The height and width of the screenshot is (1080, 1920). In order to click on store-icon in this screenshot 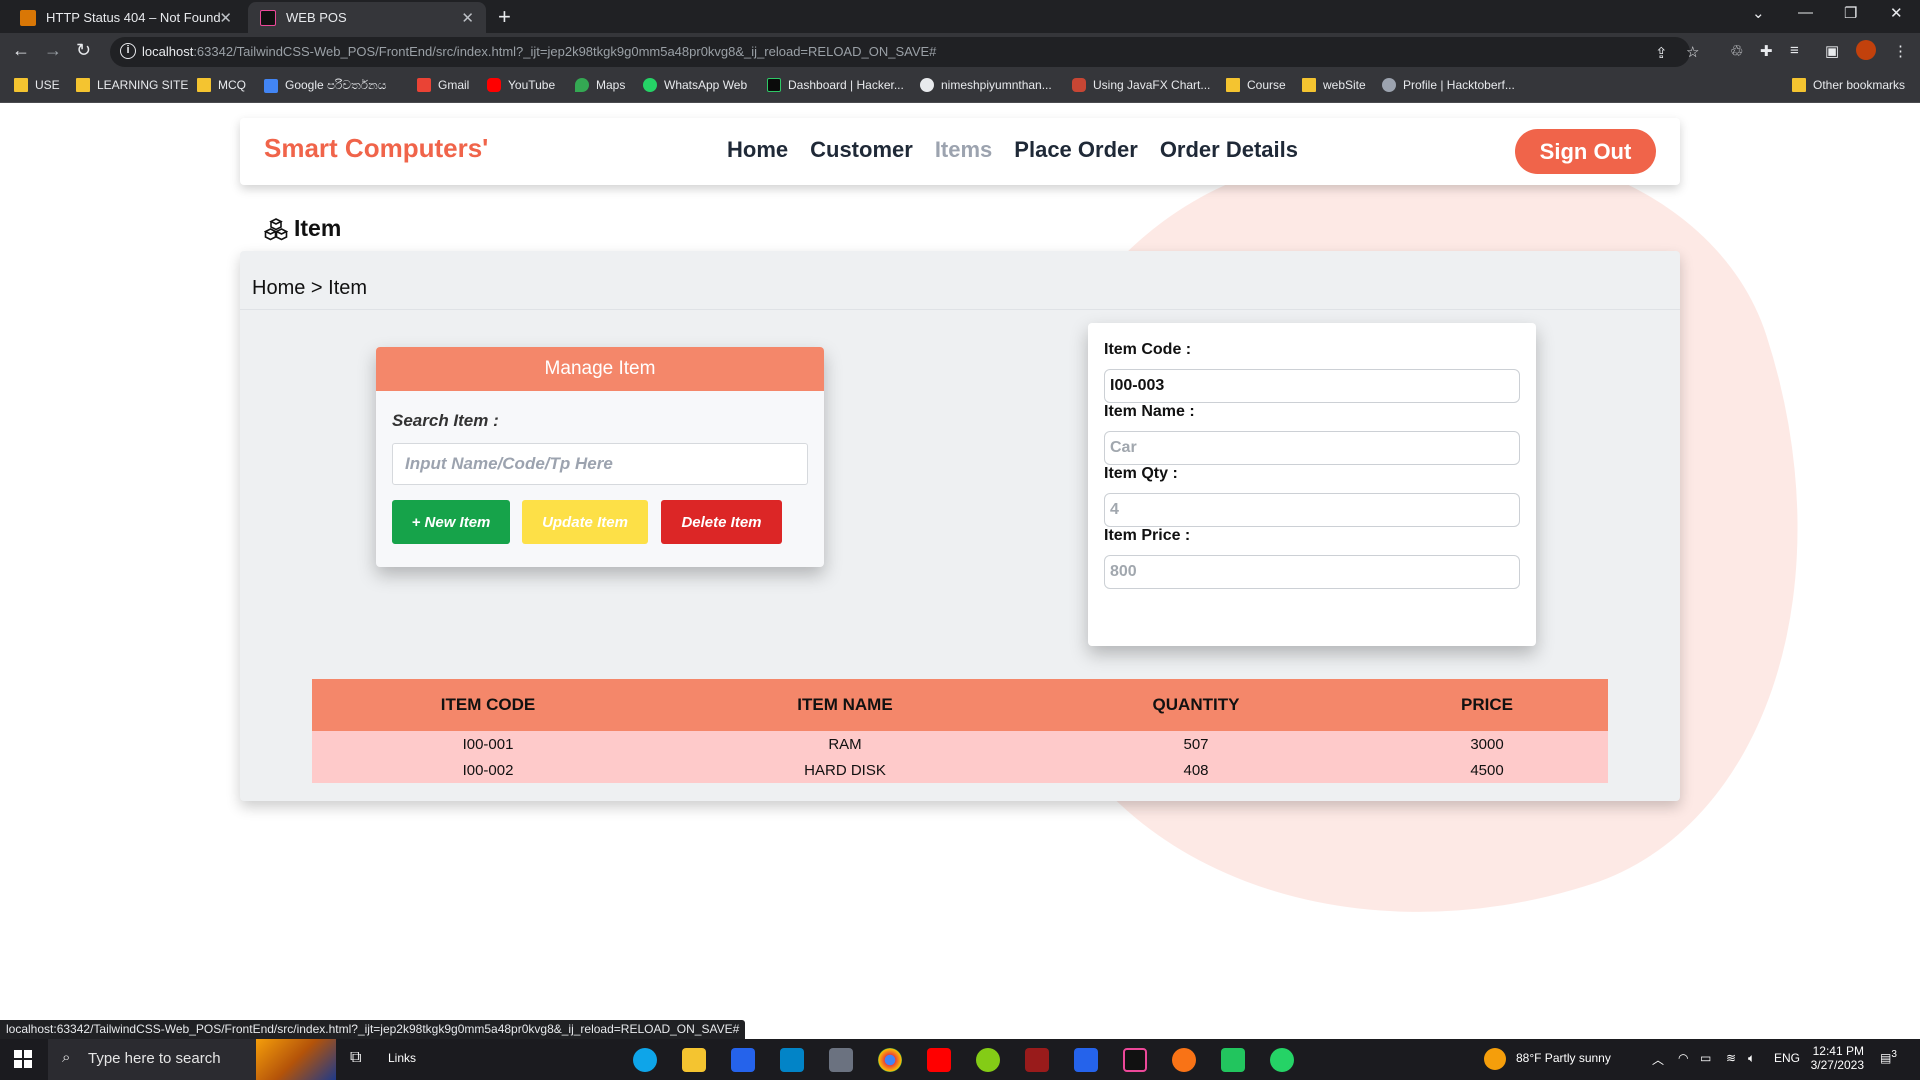, I will do `click(743, 1060)`.